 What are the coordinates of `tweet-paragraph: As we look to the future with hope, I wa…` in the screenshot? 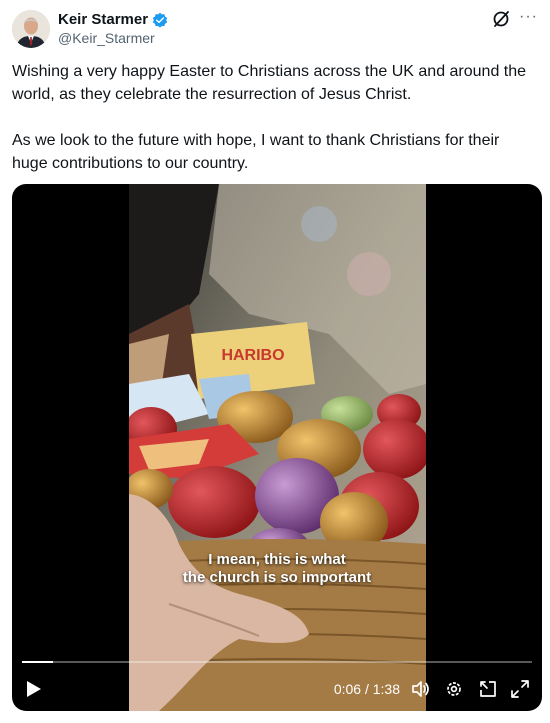 It's located at (256, 152).